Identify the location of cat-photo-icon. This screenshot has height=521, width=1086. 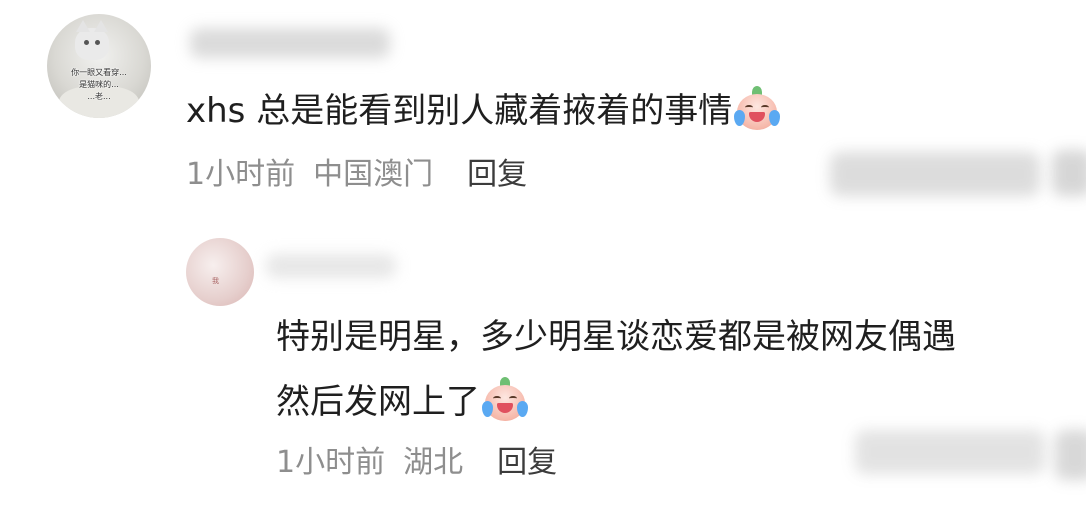
(92, 40).